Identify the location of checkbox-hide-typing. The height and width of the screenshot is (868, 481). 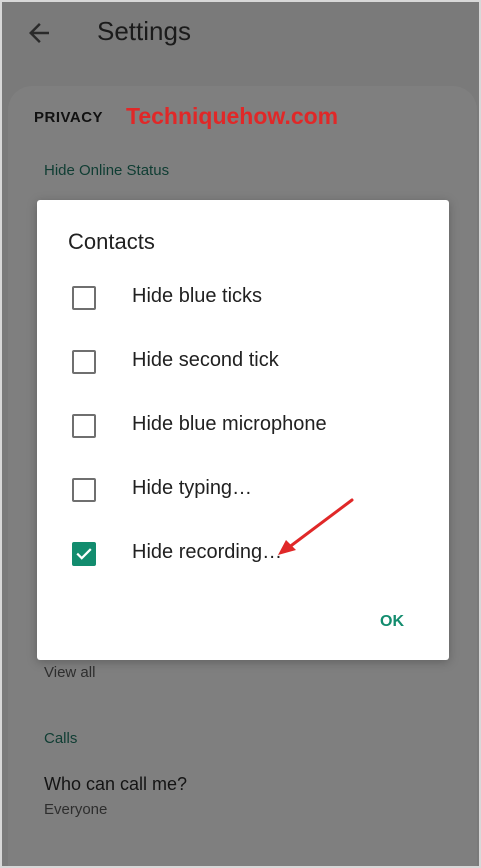
(84, 490).